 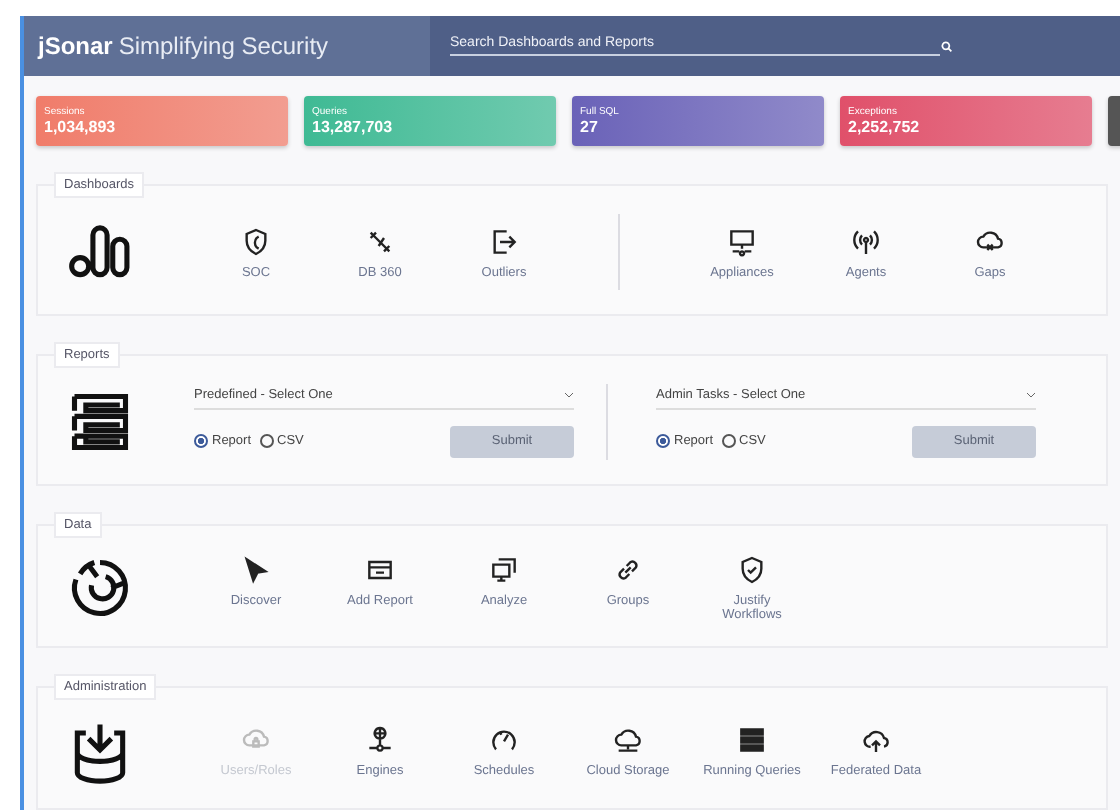 I want to click on brand-title: jSonar Simplifying Security, so click(x=227, y=46).